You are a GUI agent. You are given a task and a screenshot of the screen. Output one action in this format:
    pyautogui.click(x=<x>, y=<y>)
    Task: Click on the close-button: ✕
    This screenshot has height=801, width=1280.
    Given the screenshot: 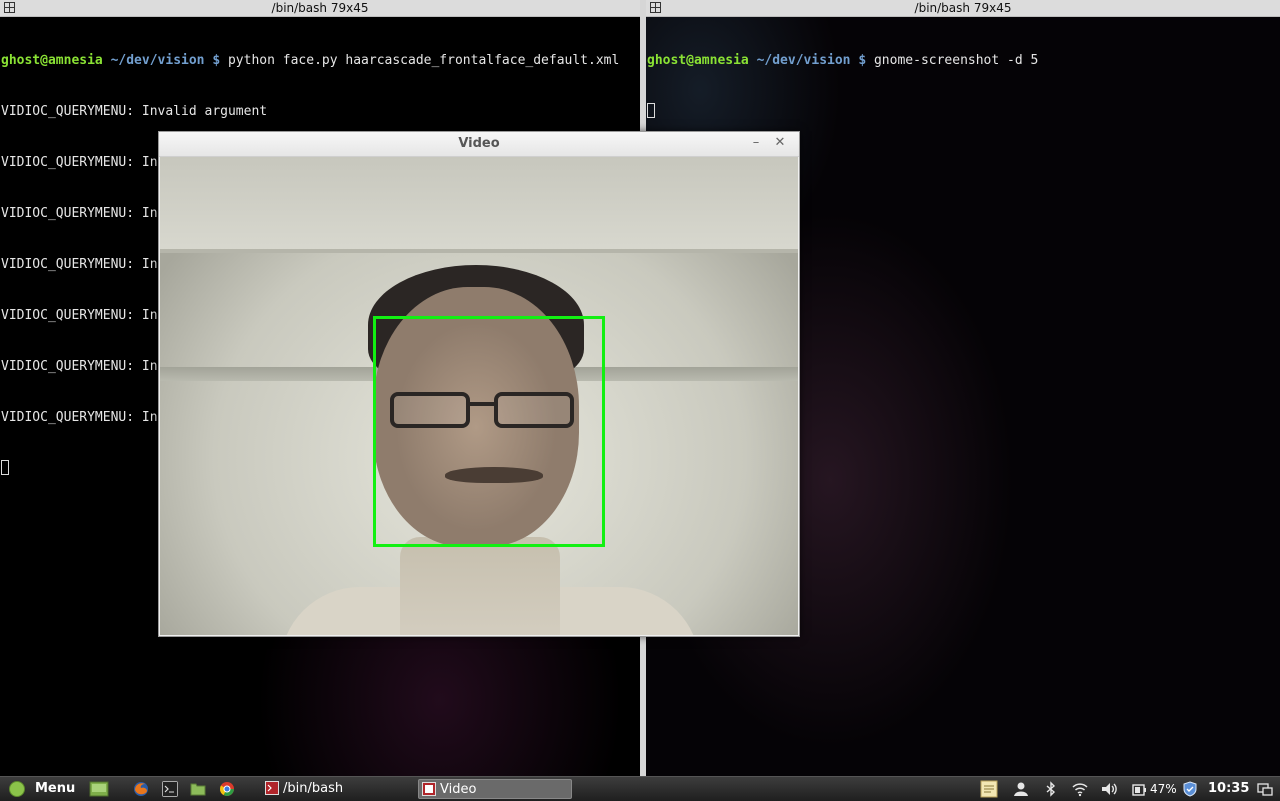 What is the action you would take?
    pyautogui.click(x=780, y=144)
    